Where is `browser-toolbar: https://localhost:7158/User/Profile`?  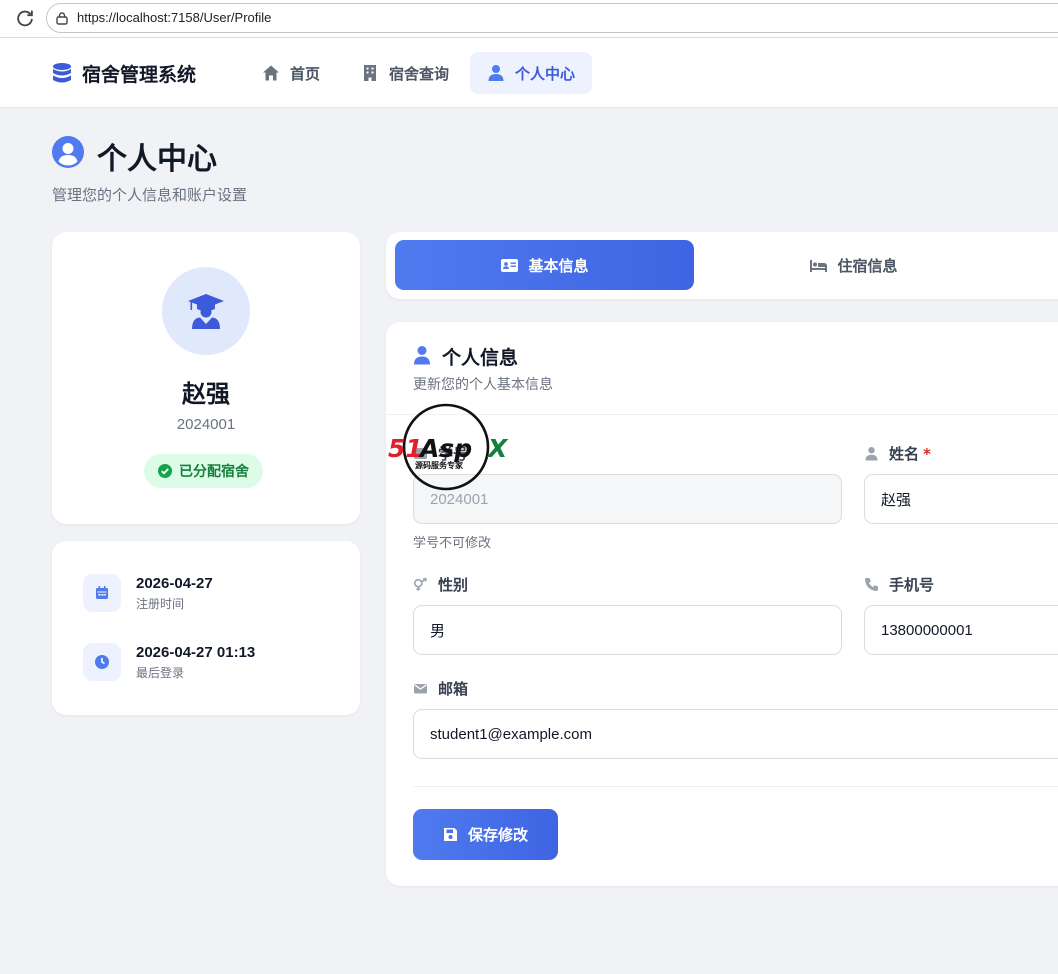 browser-toolbar: https://localhost:7158/User/Profile is located at coordinates (529, 19).